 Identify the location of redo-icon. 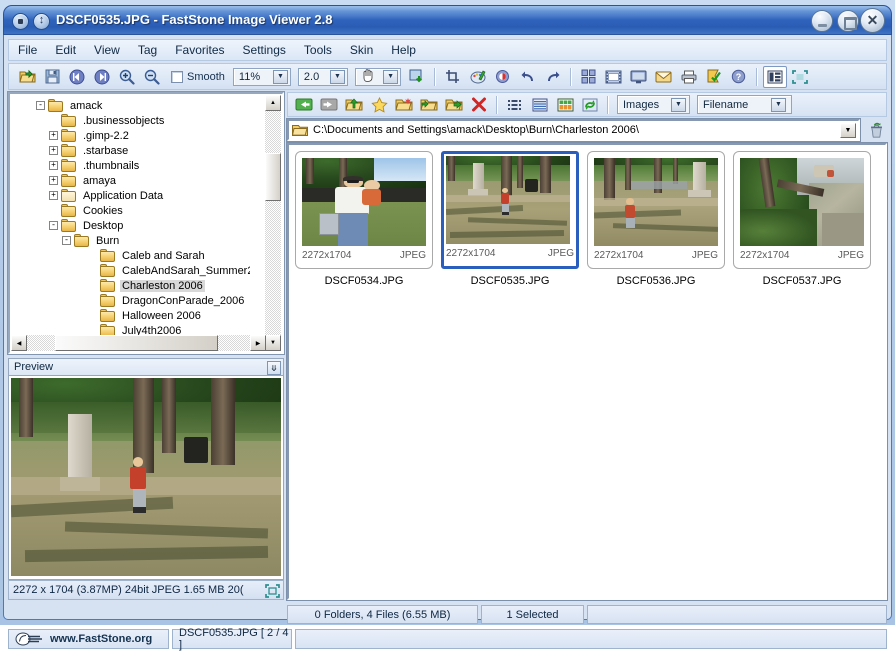
(553, 77).